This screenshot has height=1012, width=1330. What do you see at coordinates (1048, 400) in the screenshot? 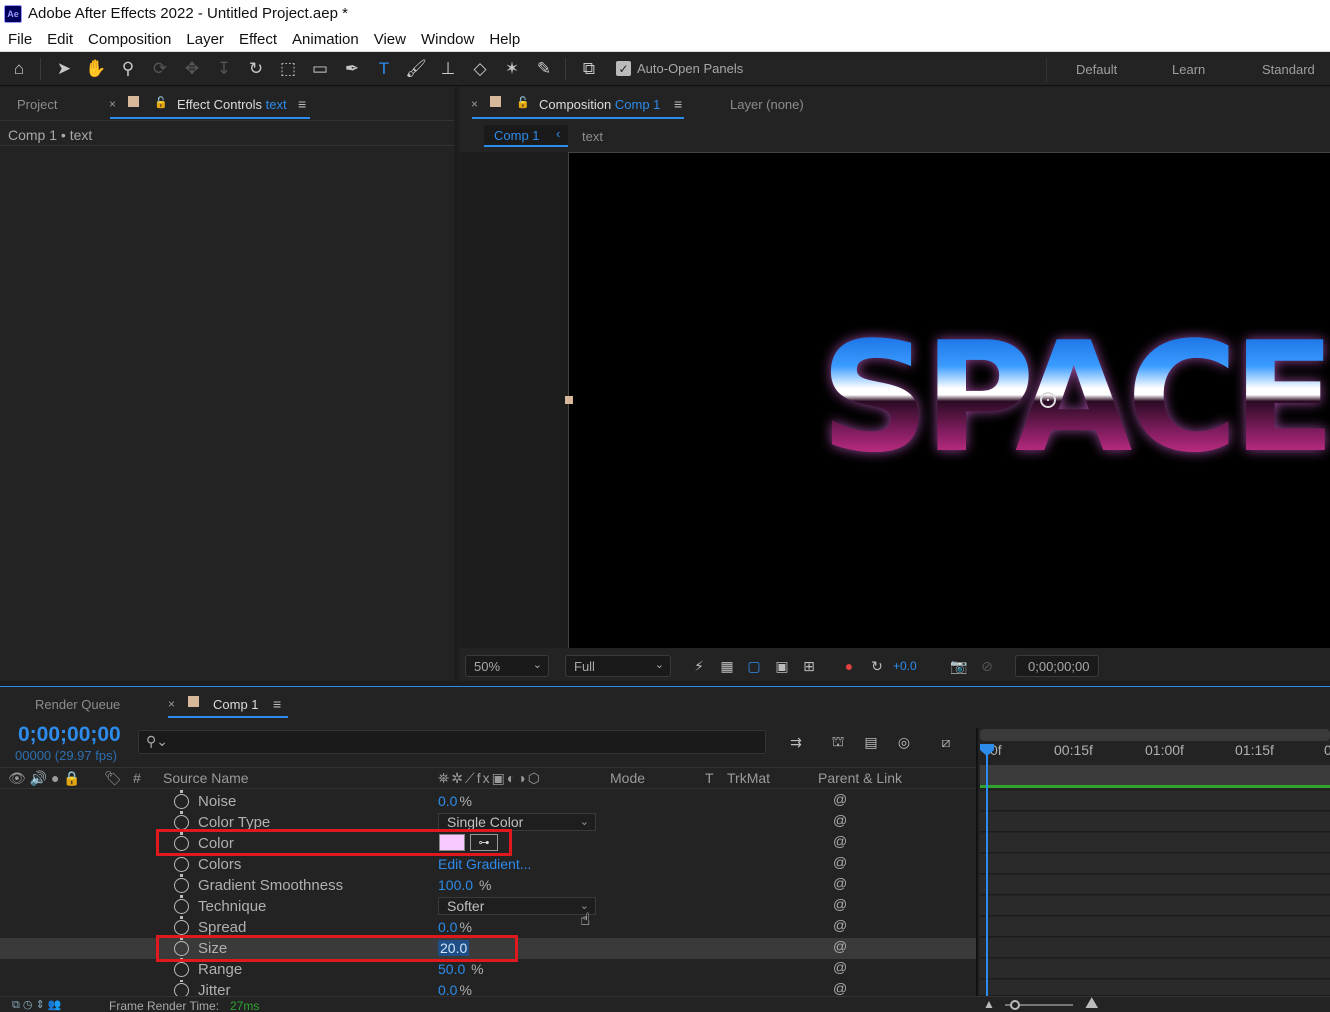
I see `anchor-point-icon` at bounding box center [1048, 400].